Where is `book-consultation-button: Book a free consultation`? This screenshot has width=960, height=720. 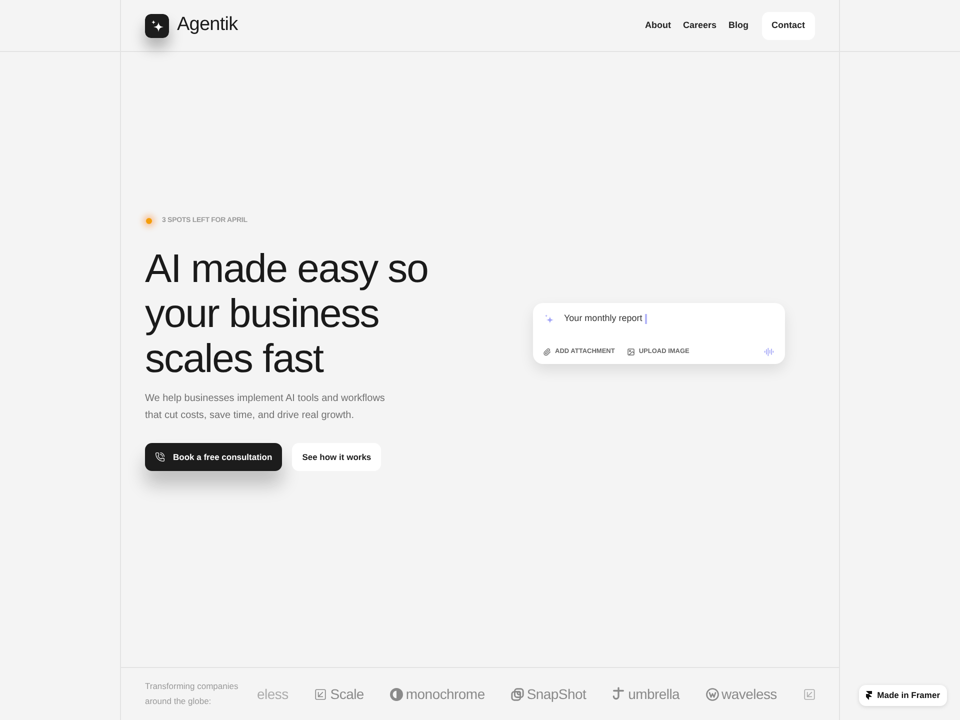 book-consultation-button: Book a free consultation is located at coordinates (213, 457).